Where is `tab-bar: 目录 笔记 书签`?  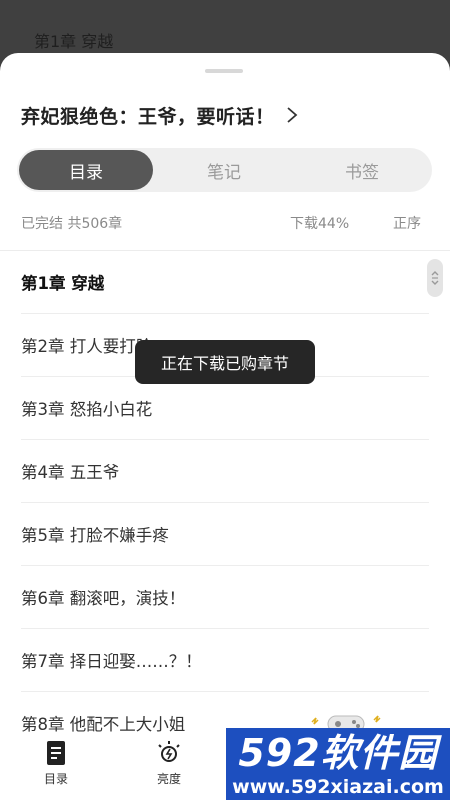
tab-bar: 目录 笔记 书签 is located at coordinates (224, 170).